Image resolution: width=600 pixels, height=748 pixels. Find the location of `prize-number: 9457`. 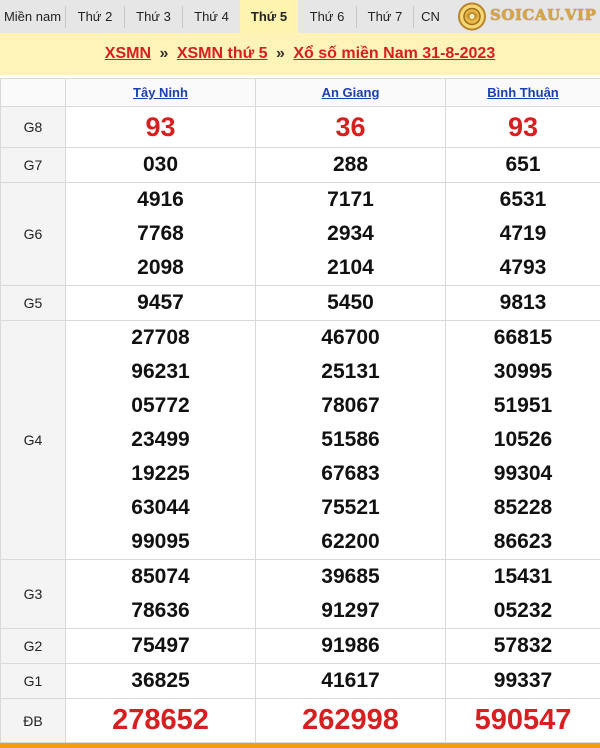

prize-number: 9457 is located at coordinates (160, 302).